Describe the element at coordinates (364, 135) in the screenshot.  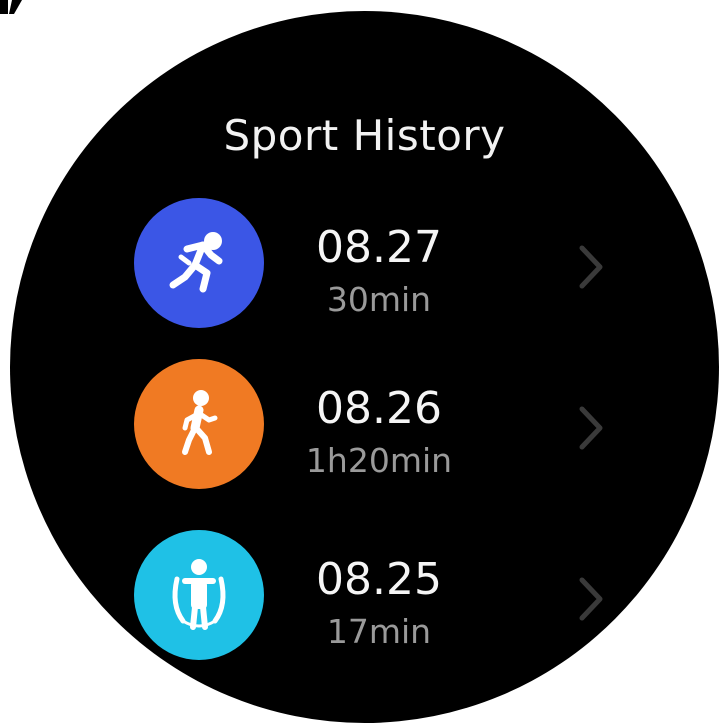
I see `screen-title: Sport History` at that location.